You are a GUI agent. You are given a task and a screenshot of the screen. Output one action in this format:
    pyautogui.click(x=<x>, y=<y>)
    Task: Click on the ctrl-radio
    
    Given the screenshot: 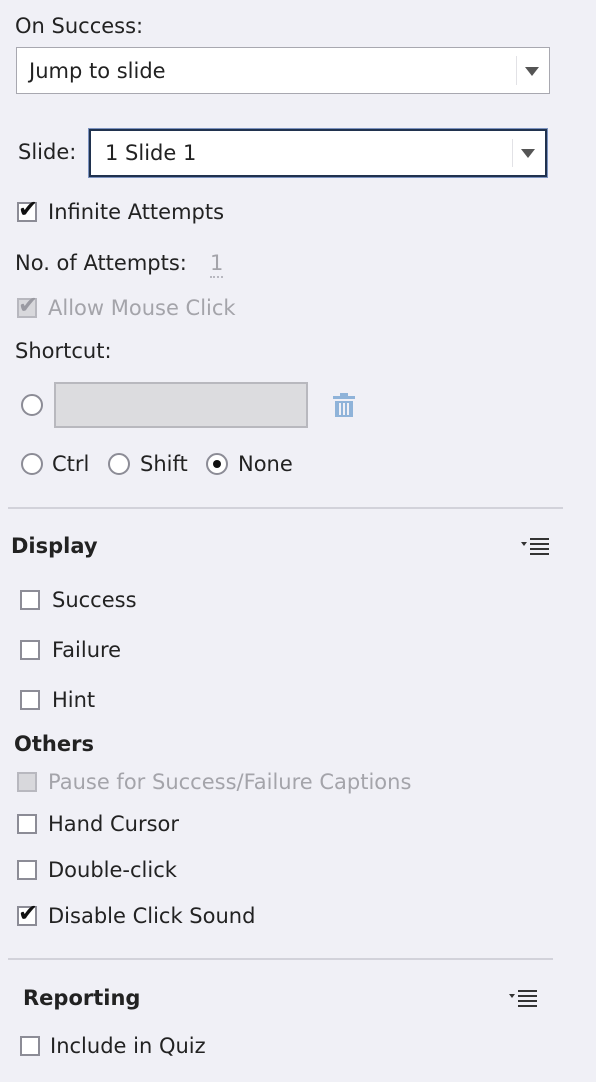 What is the action you would take?
    pyautogui.click(x=32, y=464)
    